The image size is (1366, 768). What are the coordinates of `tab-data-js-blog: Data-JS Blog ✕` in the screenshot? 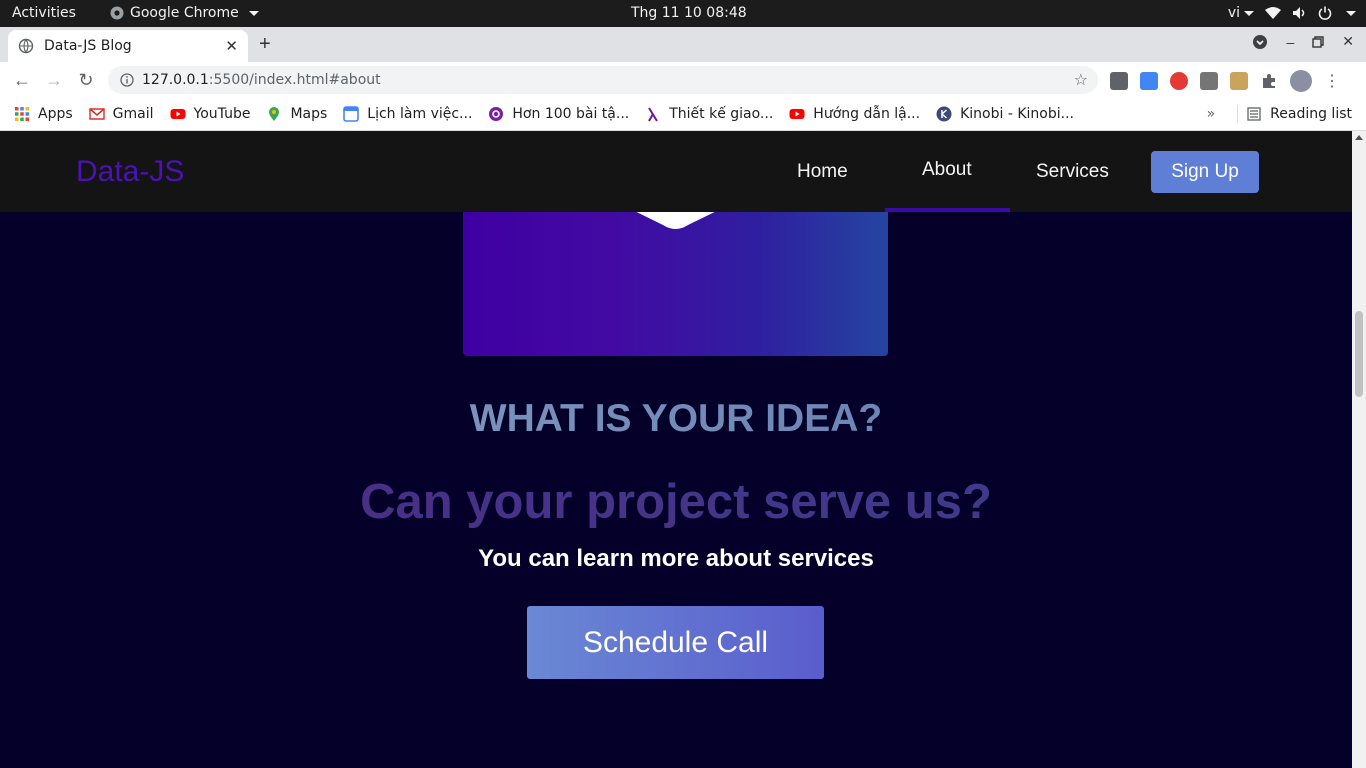 It's located at (128, 46).